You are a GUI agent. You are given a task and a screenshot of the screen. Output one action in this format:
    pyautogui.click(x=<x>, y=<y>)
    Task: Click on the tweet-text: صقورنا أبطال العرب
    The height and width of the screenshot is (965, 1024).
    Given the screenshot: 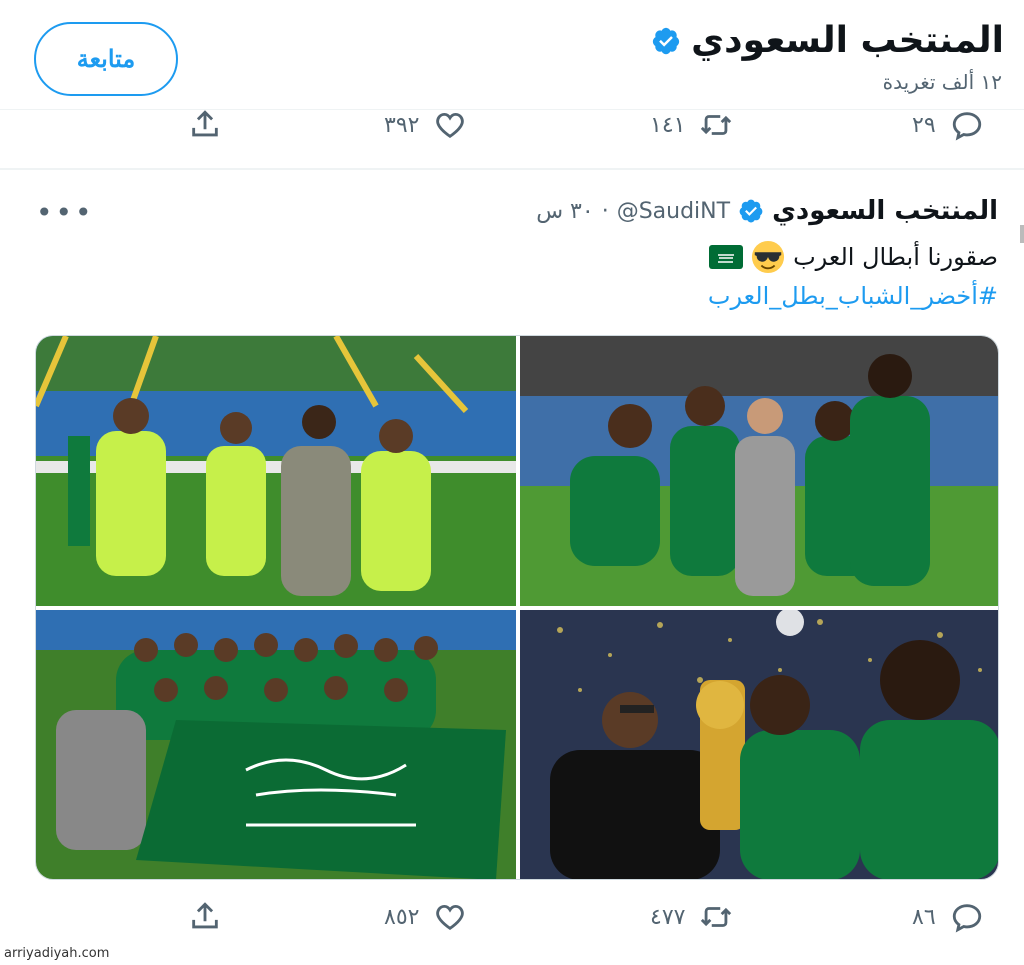 What is the action you would take?
    pyautogui.click(x=853, y=257)
    